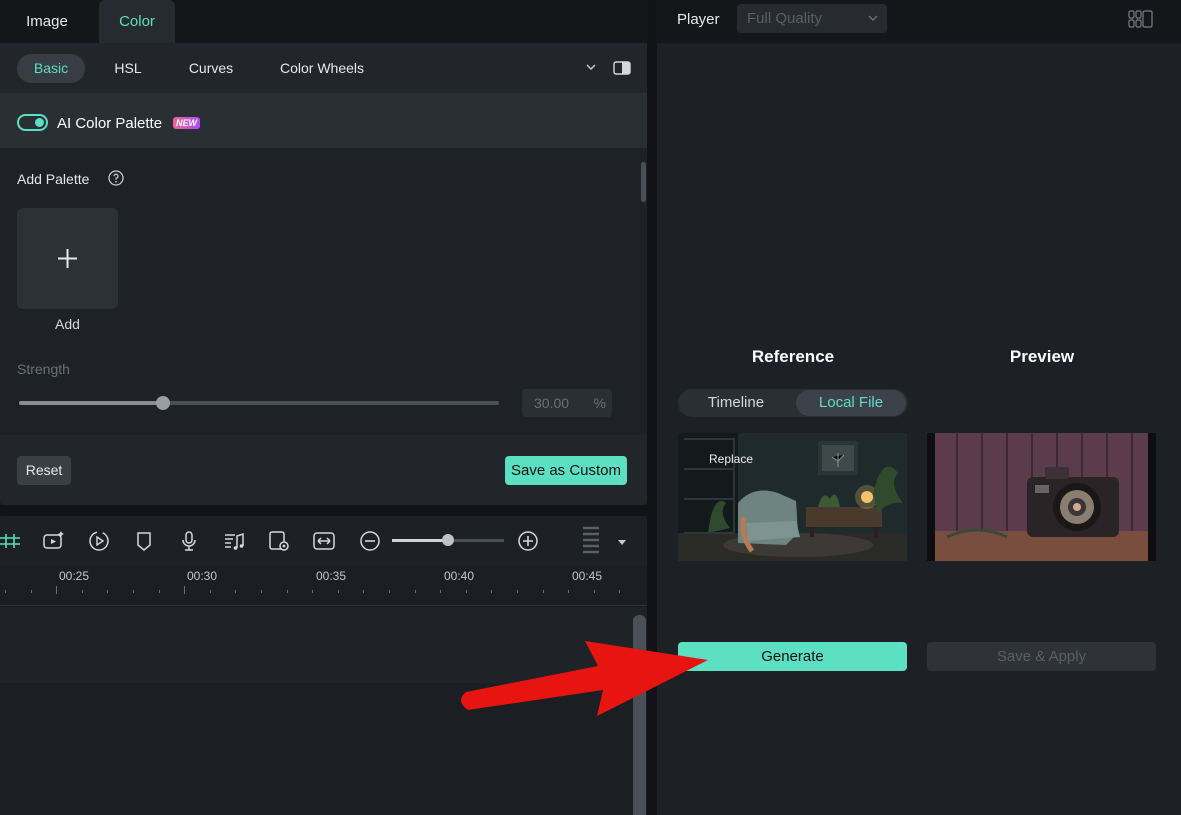 The height and width of the screenshot is (815, 1181). Describe the element at coordinates (420, 540) in the screenshot. I see `zoom-slider-fill` at that location.